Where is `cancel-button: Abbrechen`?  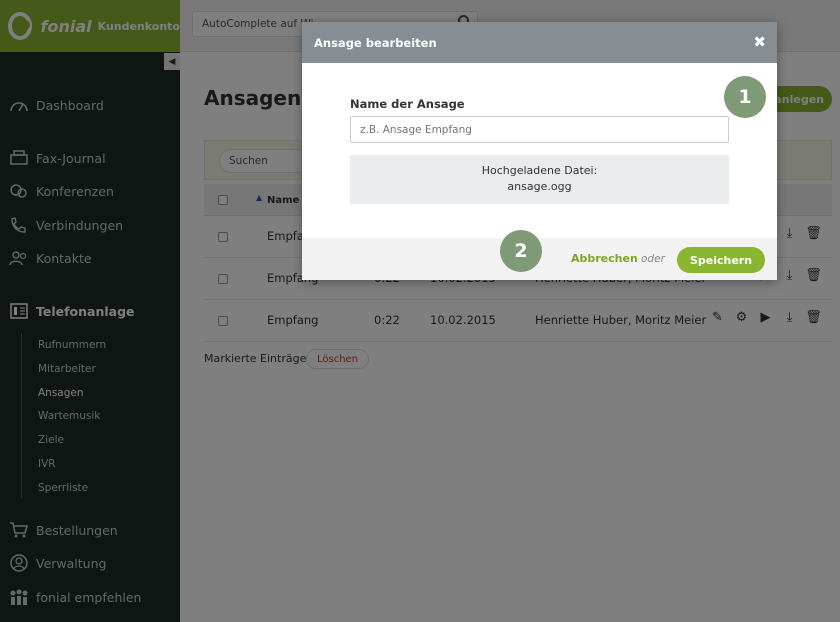 cancel-button: Abbrechen is located at coordinates (604, 258).